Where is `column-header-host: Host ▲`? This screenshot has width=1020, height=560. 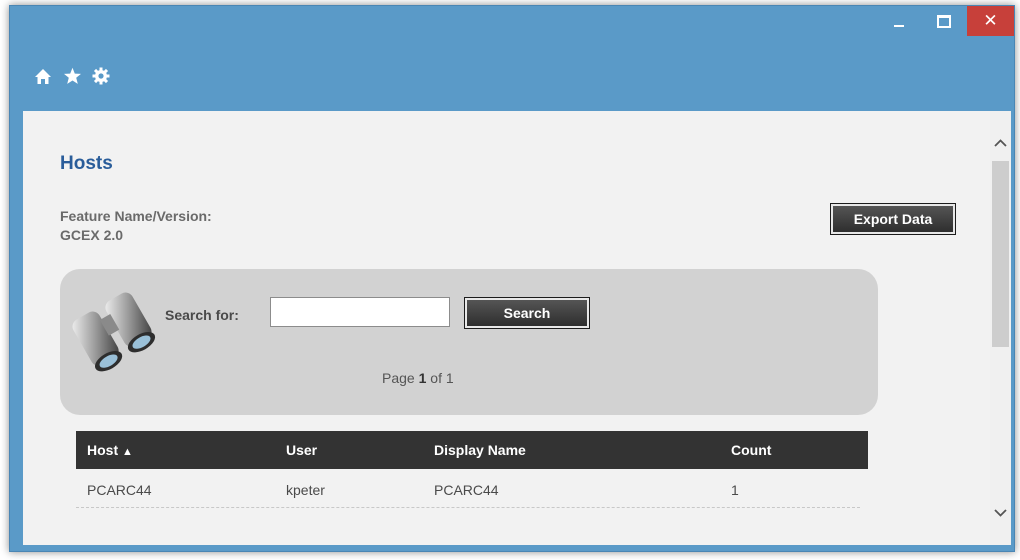 column-header-host: Host ▲ is located at coordinates (110, 450).